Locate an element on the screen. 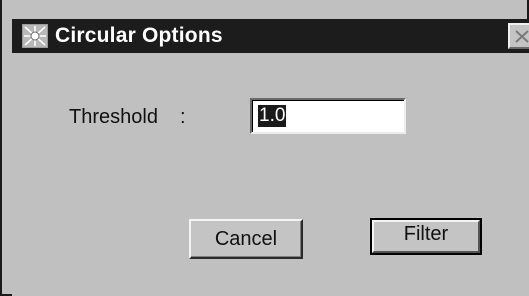  filter-button: Filter is located at coordinates (426, 236).